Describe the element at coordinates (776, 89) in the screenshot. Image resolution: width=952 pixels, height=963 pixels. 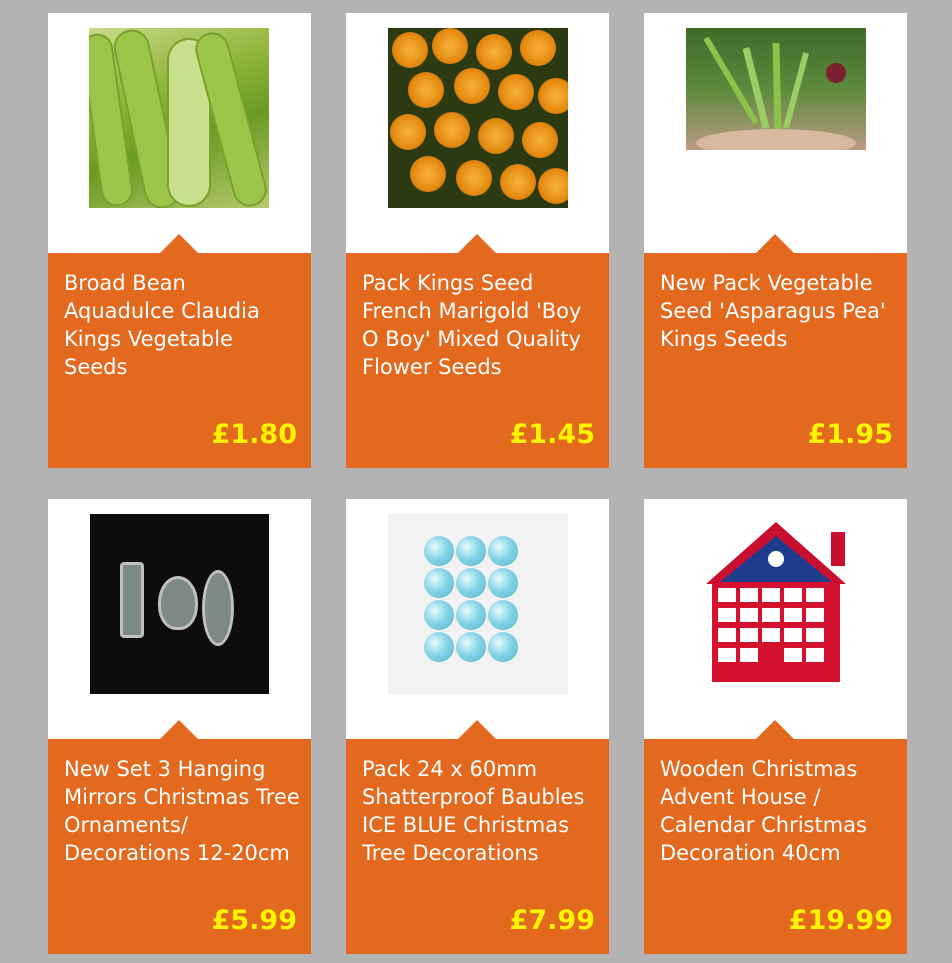
I see `asparagus-pea-photo` at that location.